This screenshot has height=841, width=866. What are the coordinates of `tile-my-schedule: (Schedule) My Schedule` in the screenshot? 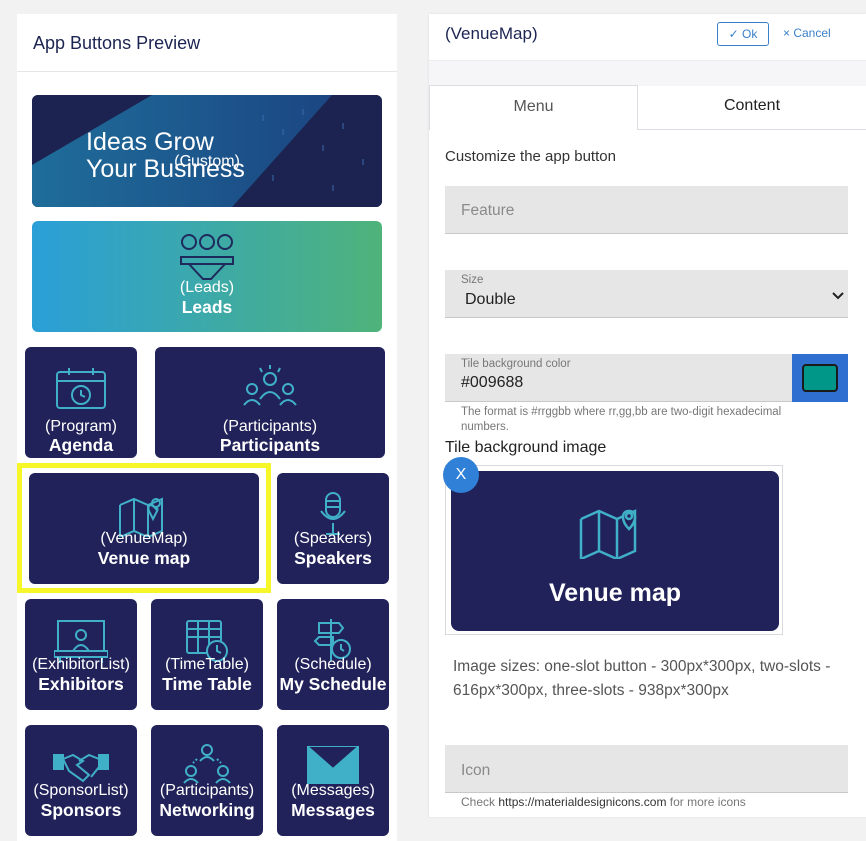 It's located at (333, 654).